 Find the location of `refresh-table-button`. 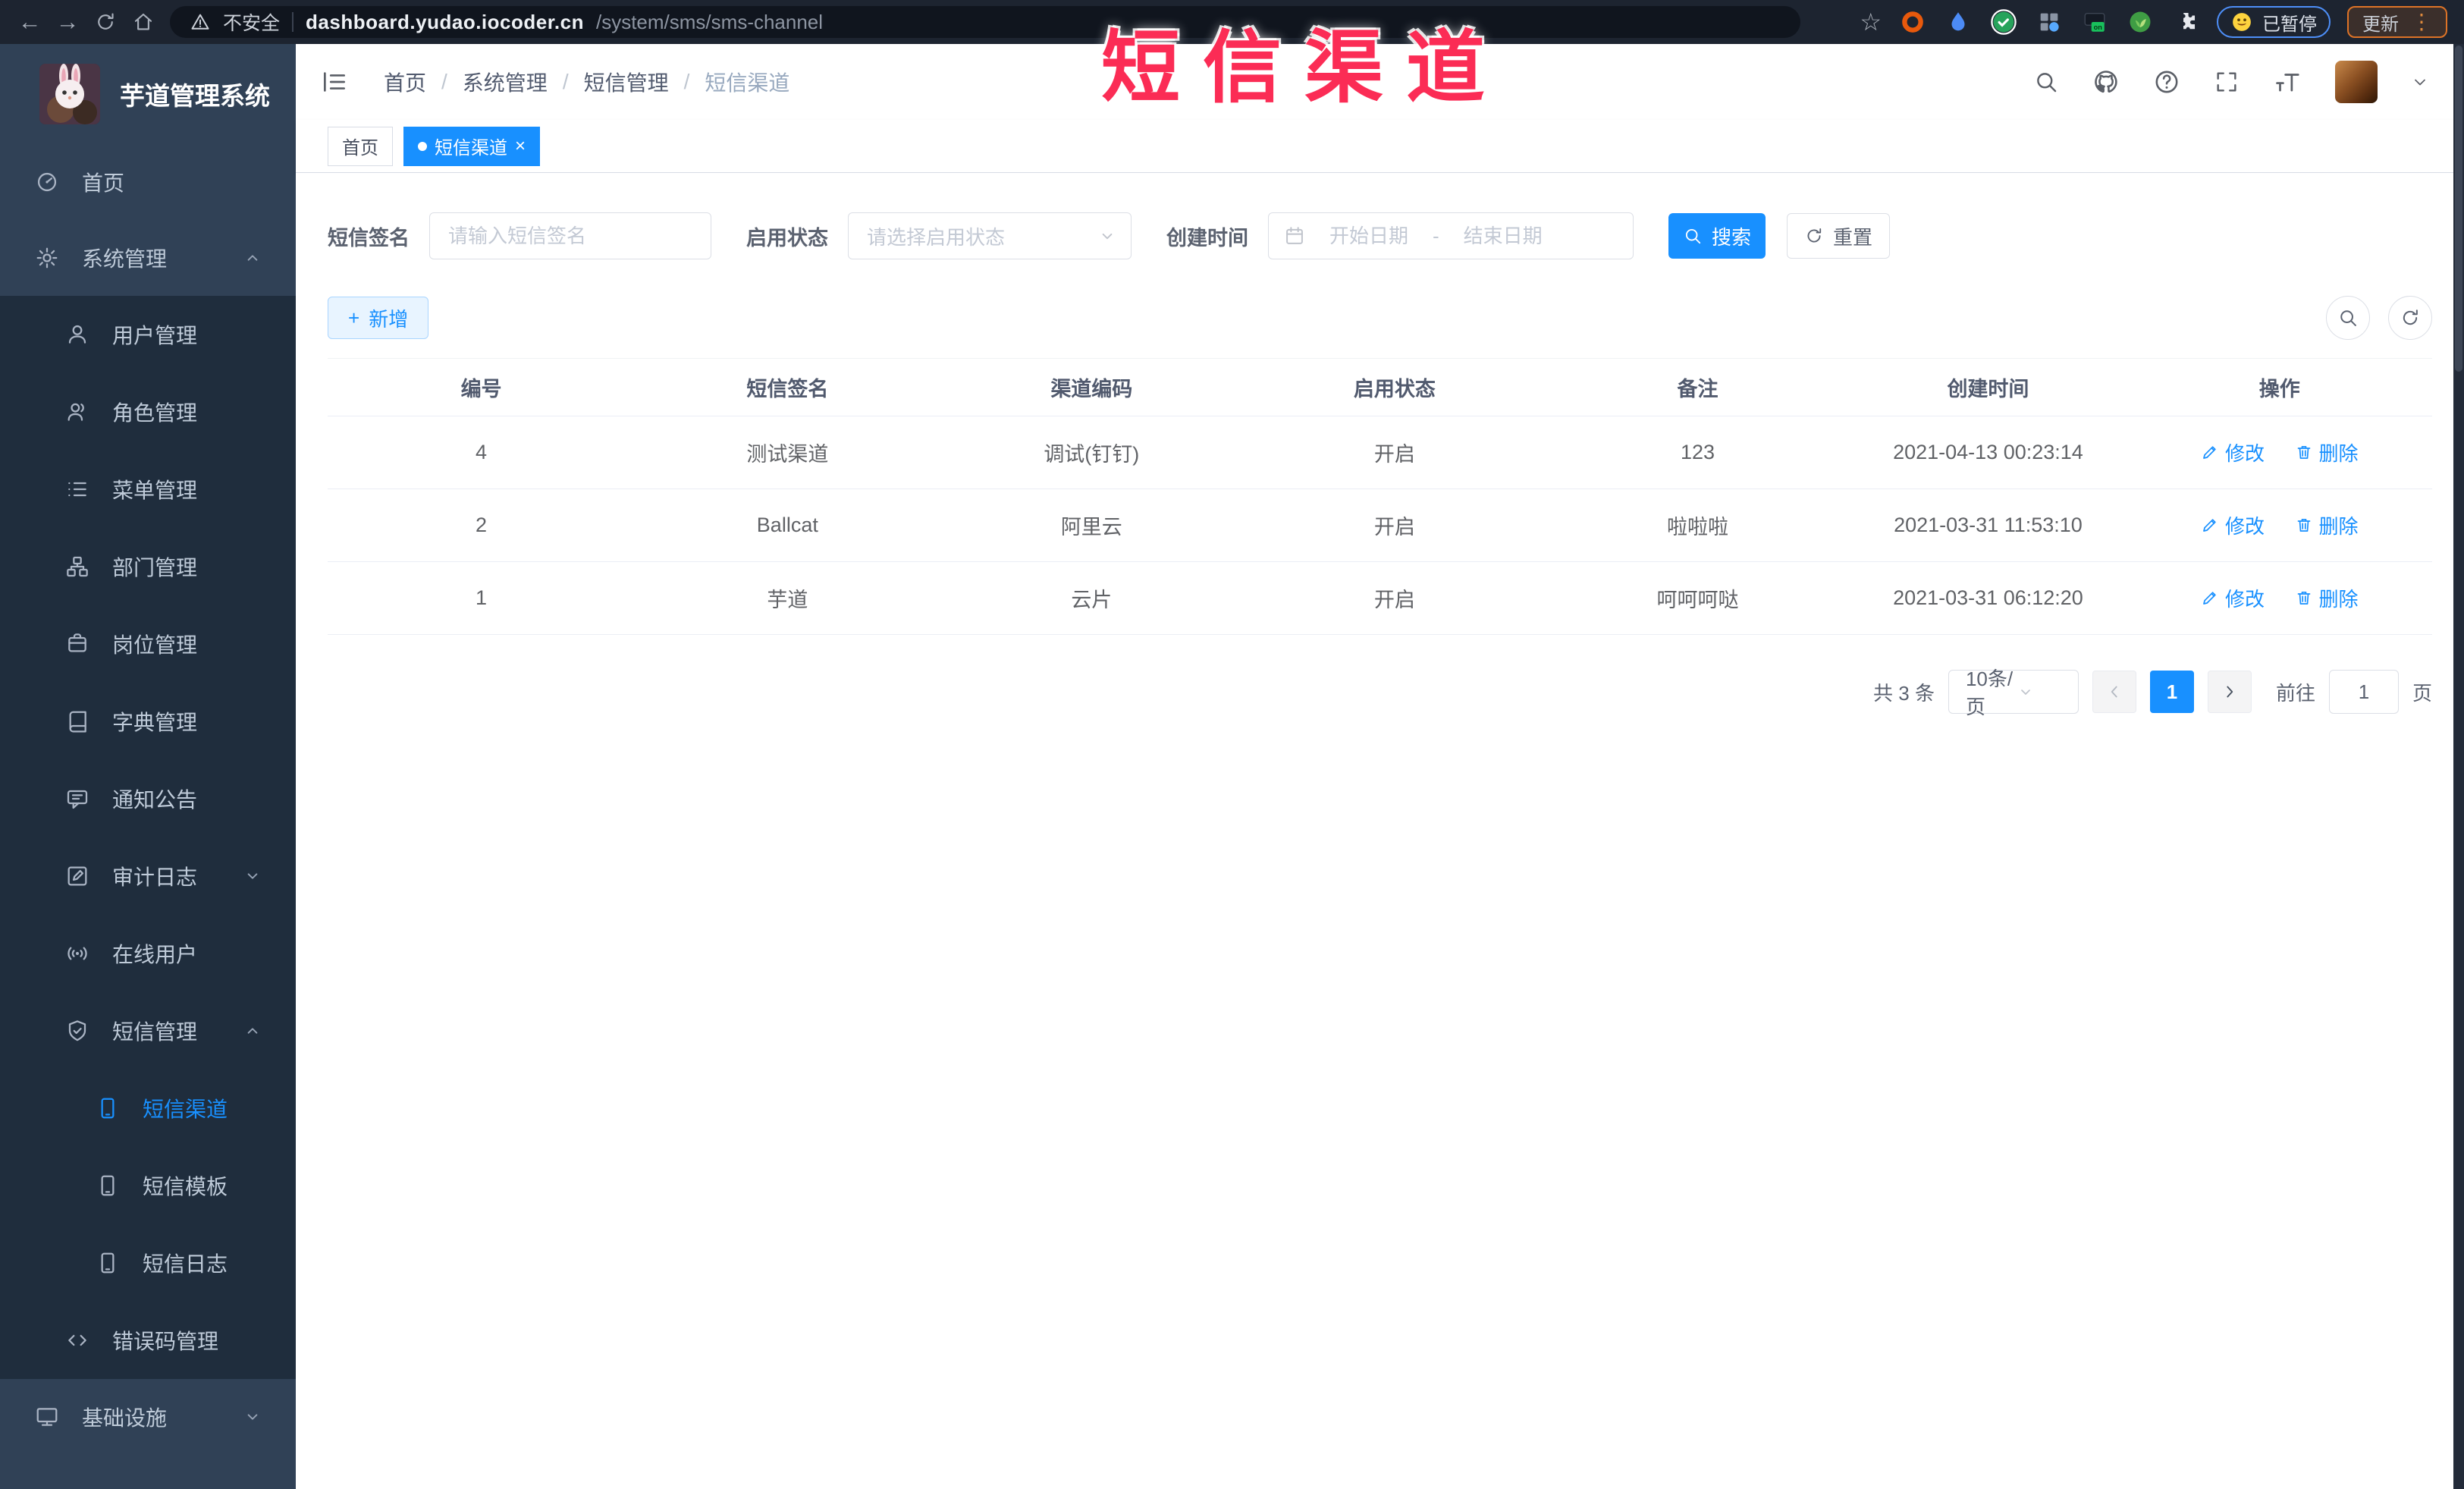

refresh-table-button is located at coordinates (2410, 318).